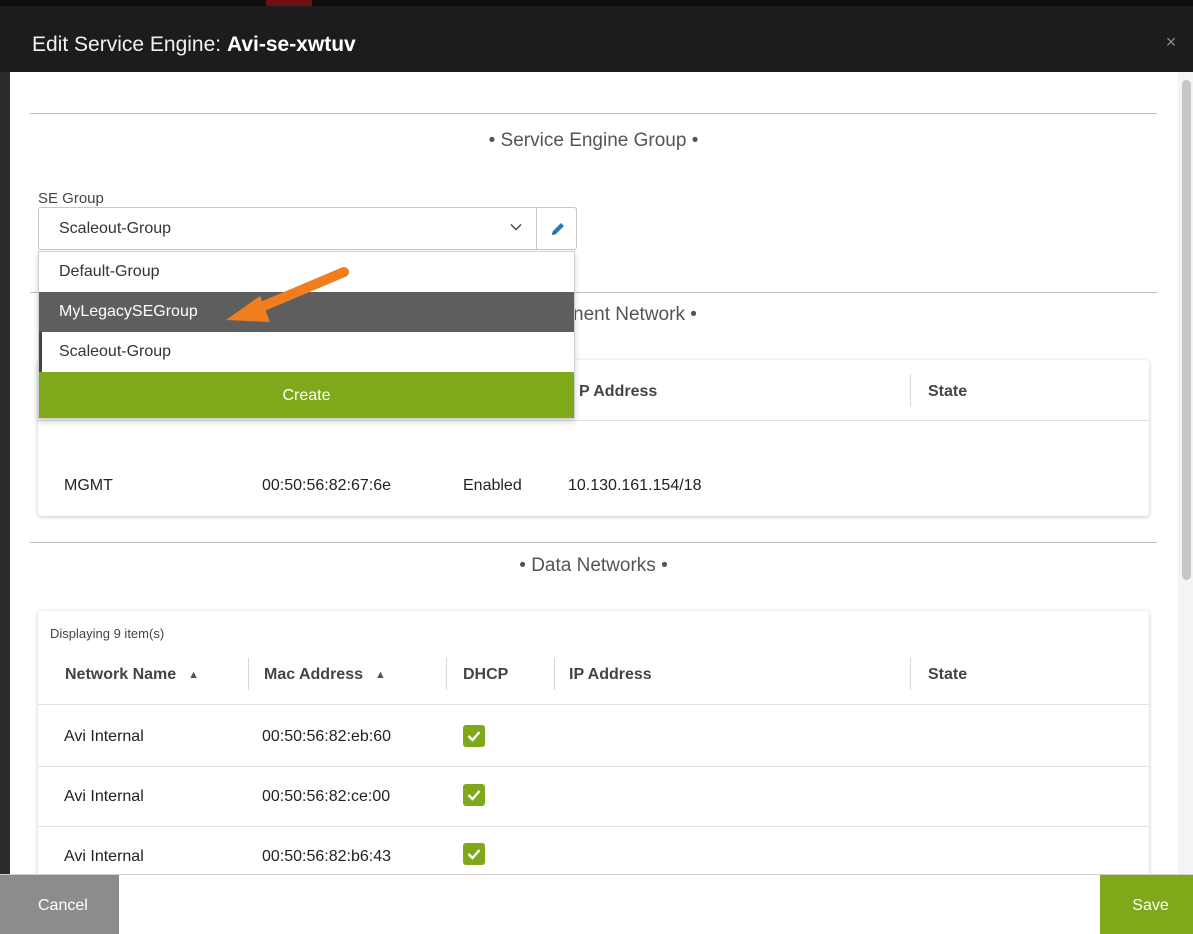  I want to click on chevron-down-icon, so click(516, 227).